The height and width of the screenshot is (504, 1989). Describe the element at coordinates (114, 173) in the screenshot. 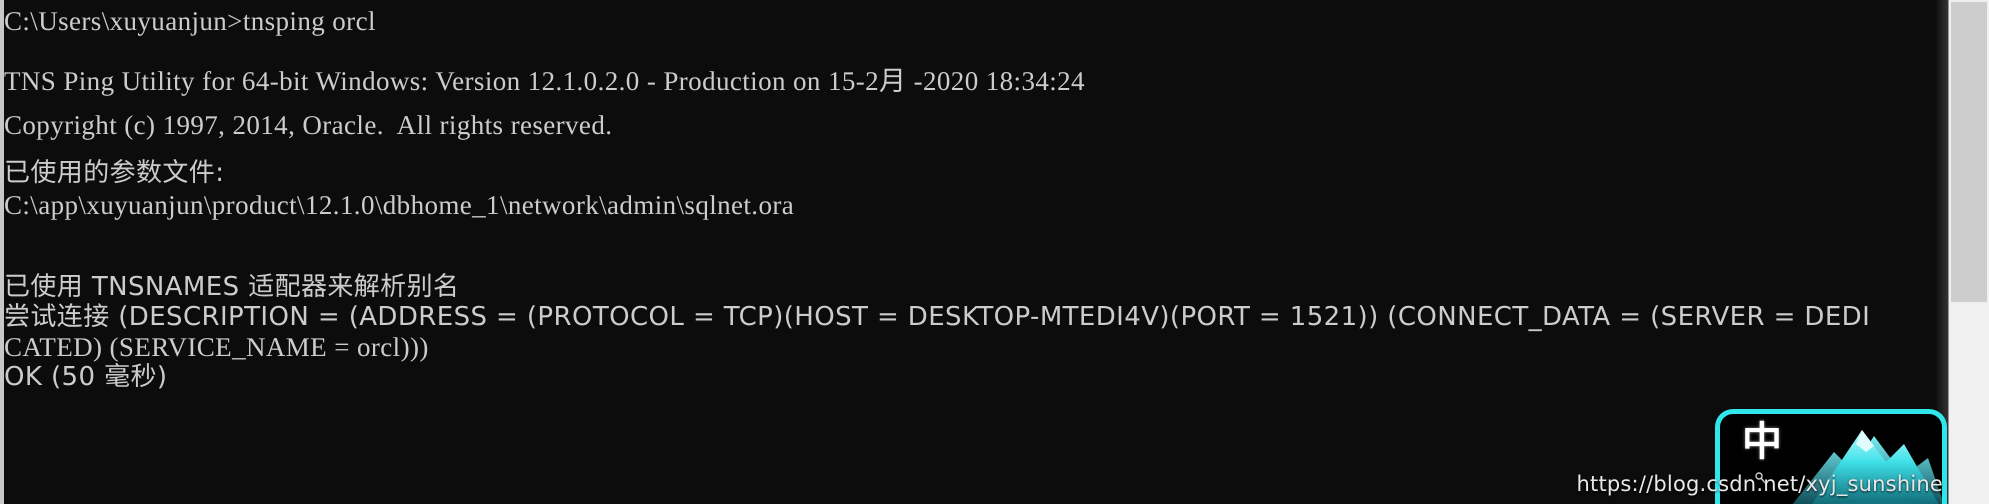

I see `console-line: 已使用的参数文件:` at that location.